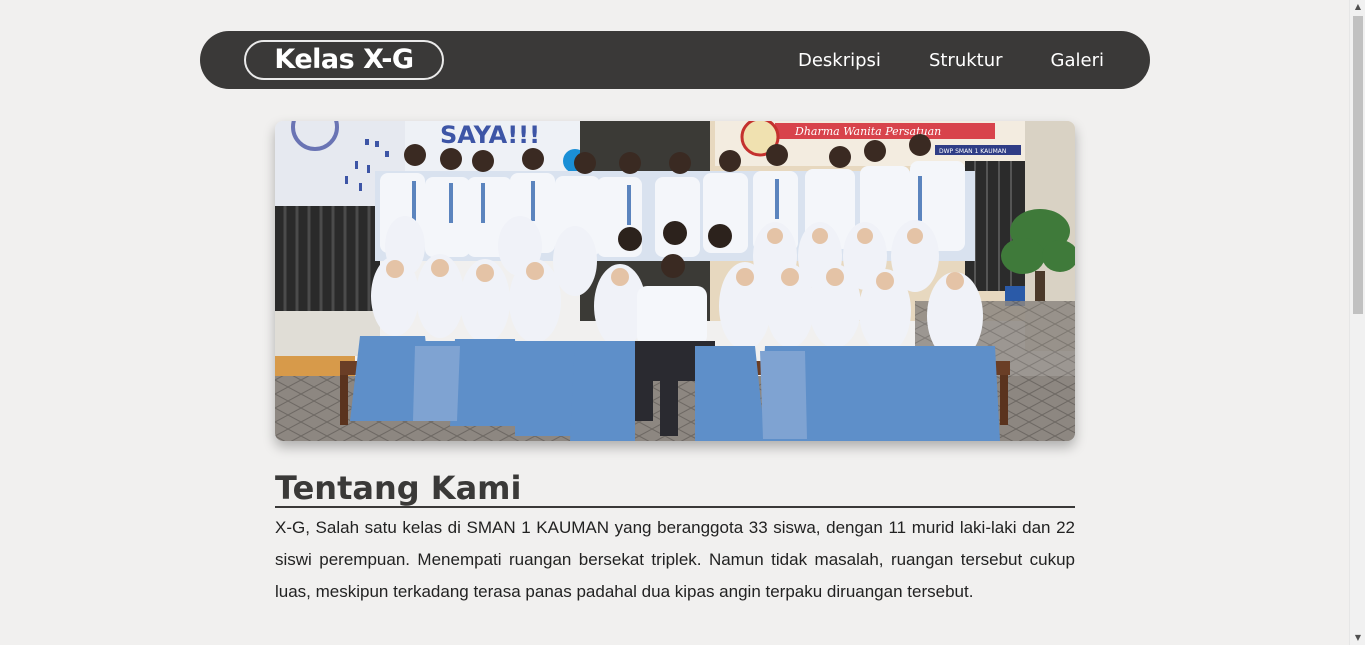 This screenshot has height=645, width=1365. What do you see at coordinates (490, 135) in the screenshot?
I see `banner-text: SAYA!!!` at bounding box center [490, 135].